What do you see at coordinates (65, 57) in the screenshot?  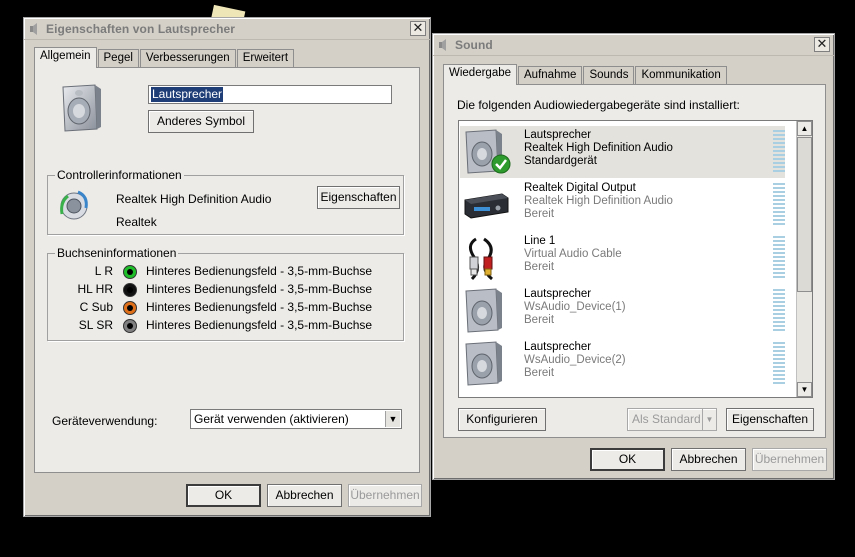 I see `tab-allgemein: Allgemein` at bounding box center [65, 57].